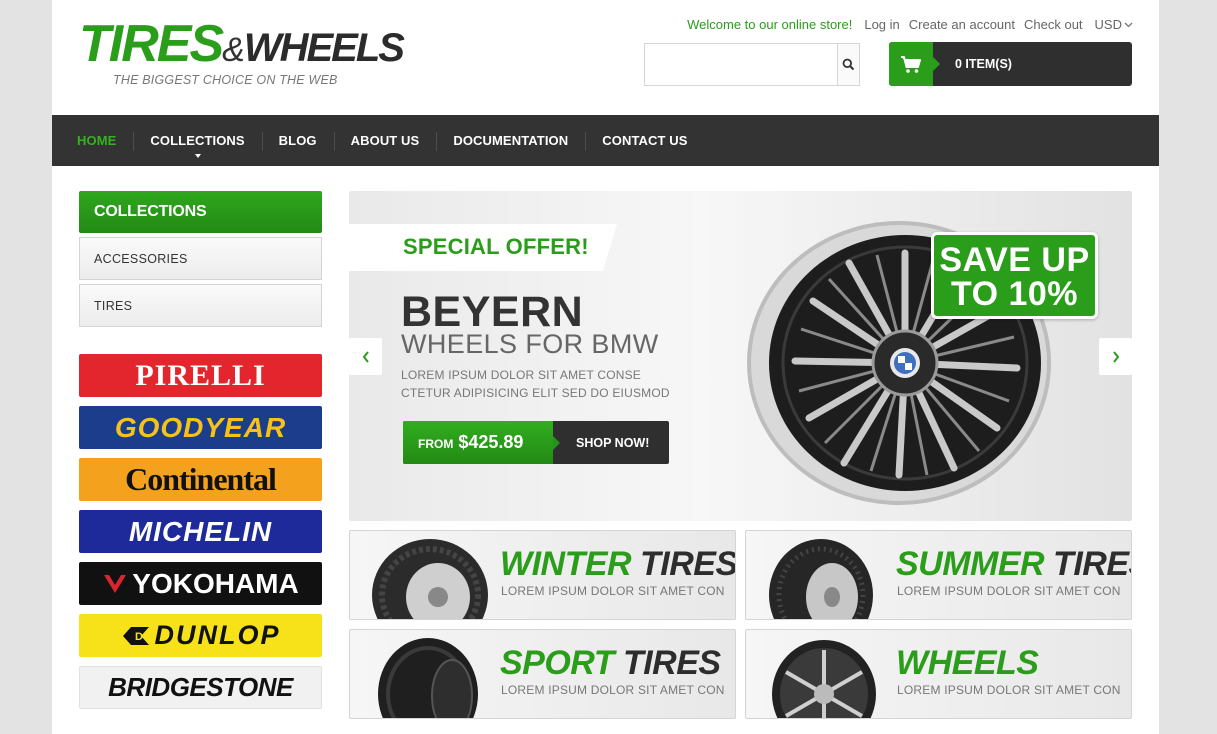  What do you see at coordinates (430, 579) in the screenshot?
I see `winter-tire-image` at bounding box center [430, 579].